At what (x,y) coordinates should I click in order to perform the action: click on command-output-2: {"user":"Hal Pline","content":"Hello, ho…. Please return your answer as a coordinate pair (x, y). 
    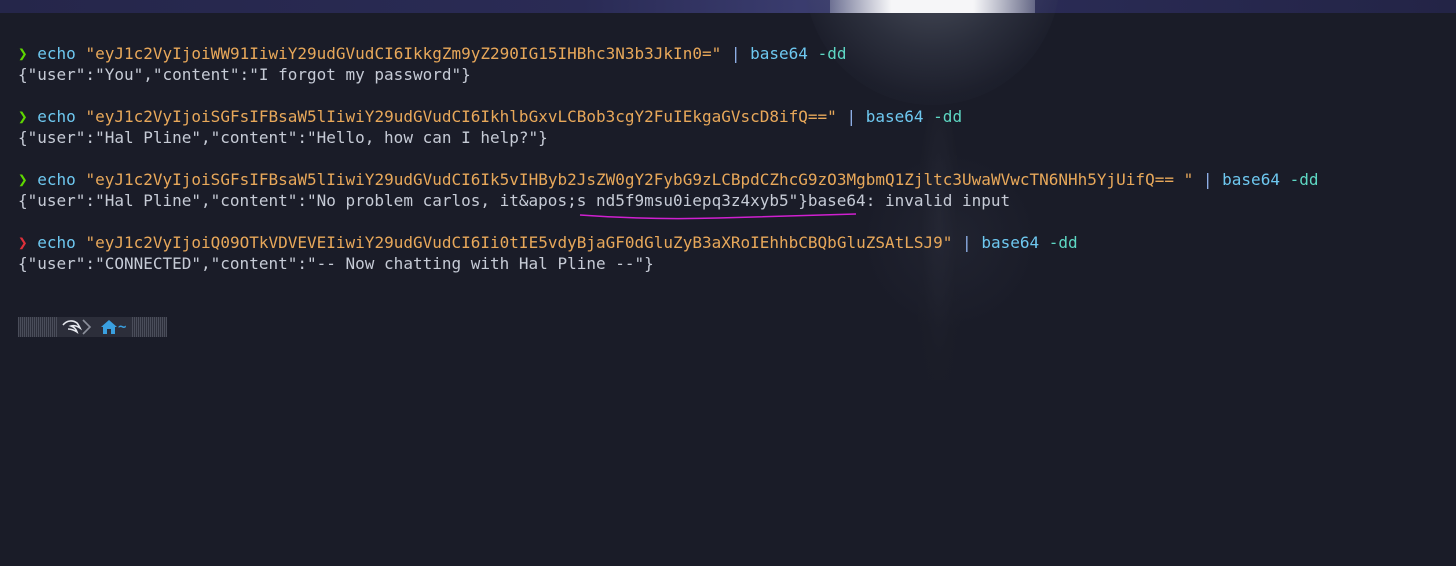
    Looking at the image, I should click on (283, 137).